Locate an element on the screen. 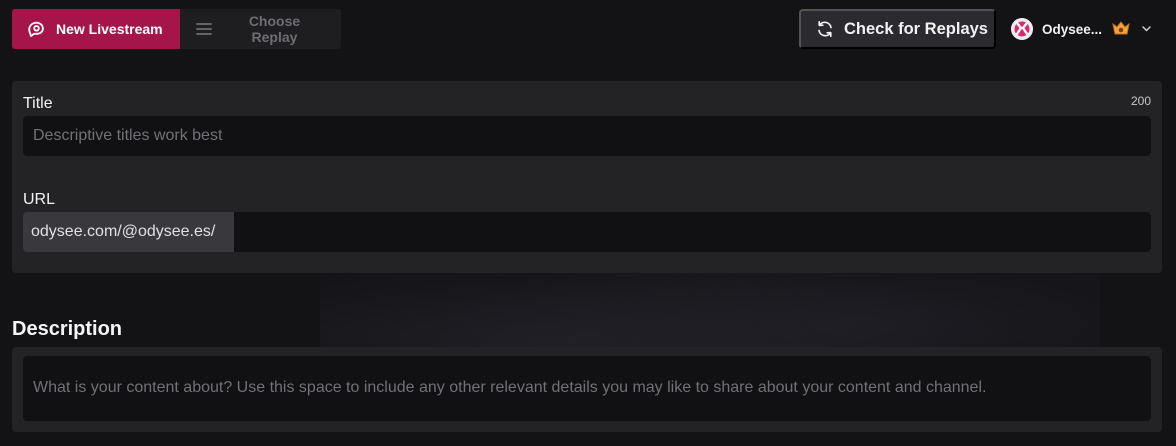 This screenshot has width=1176, height=446. premium-badge-icon is located at coordinates (1121, 29).